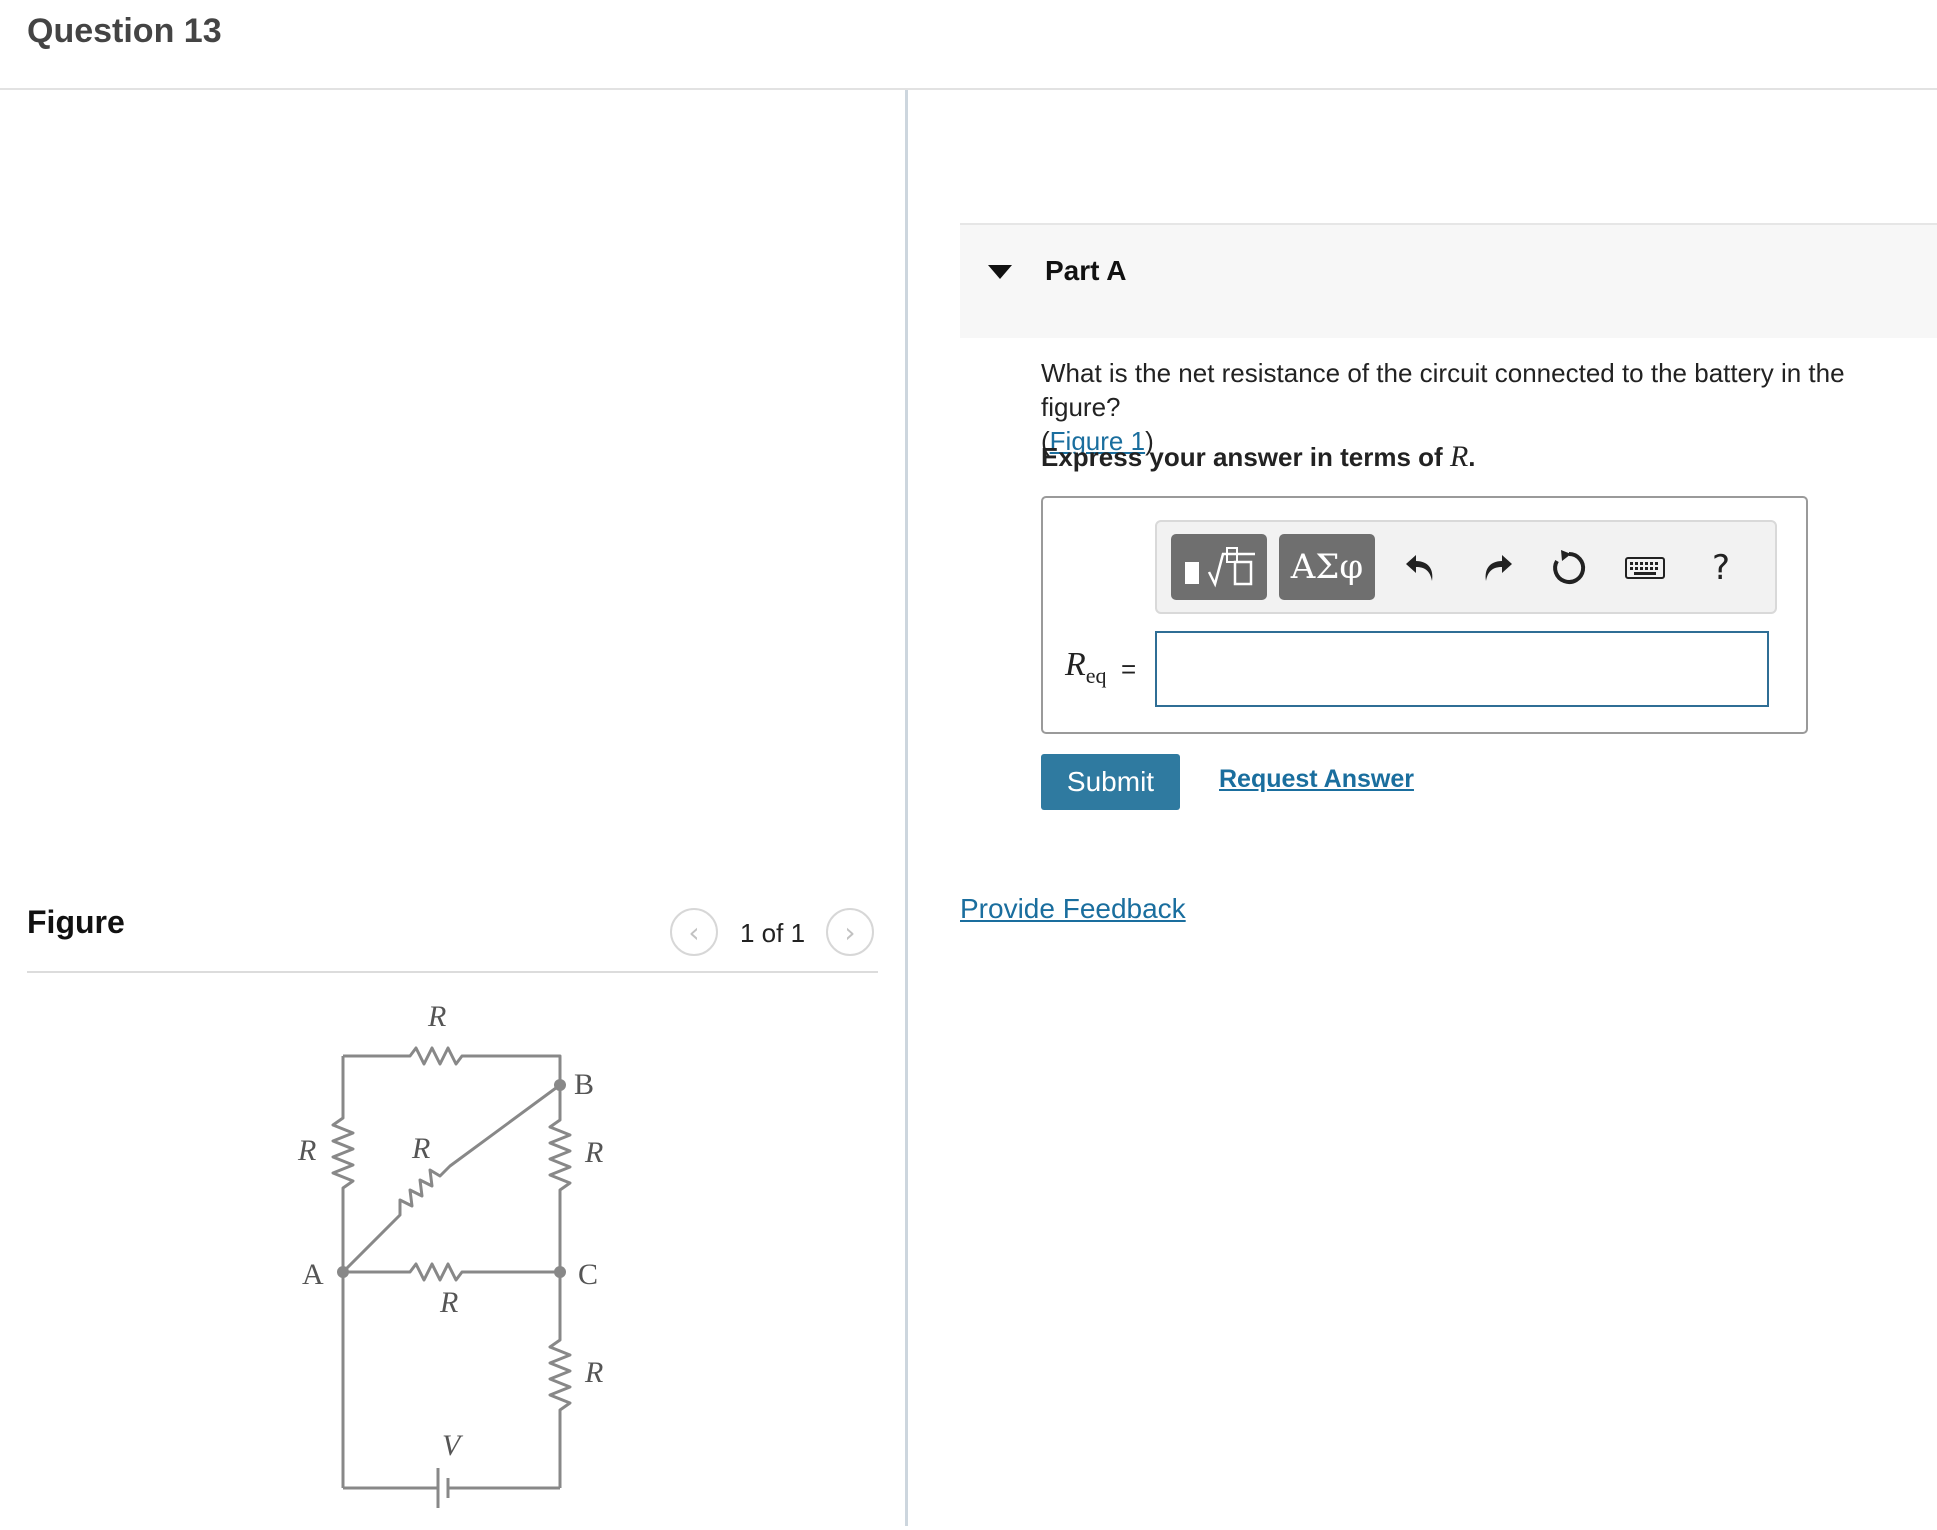 The height and width of the screenshot is (1530, 1937). I want to click on part-label: Part A, so click(1086, 270).